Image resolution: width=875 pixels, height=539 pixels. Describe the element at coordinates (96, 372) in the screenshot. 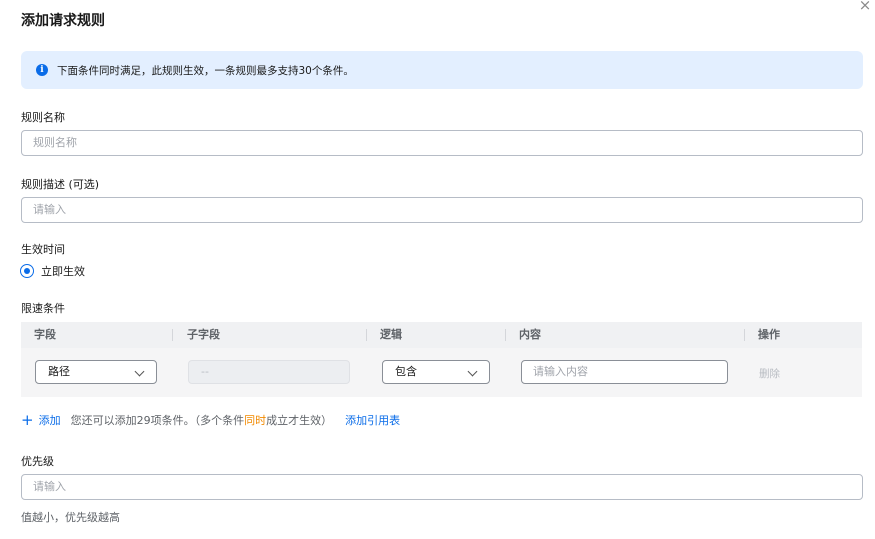

I see `field-select: 路径` at that location.